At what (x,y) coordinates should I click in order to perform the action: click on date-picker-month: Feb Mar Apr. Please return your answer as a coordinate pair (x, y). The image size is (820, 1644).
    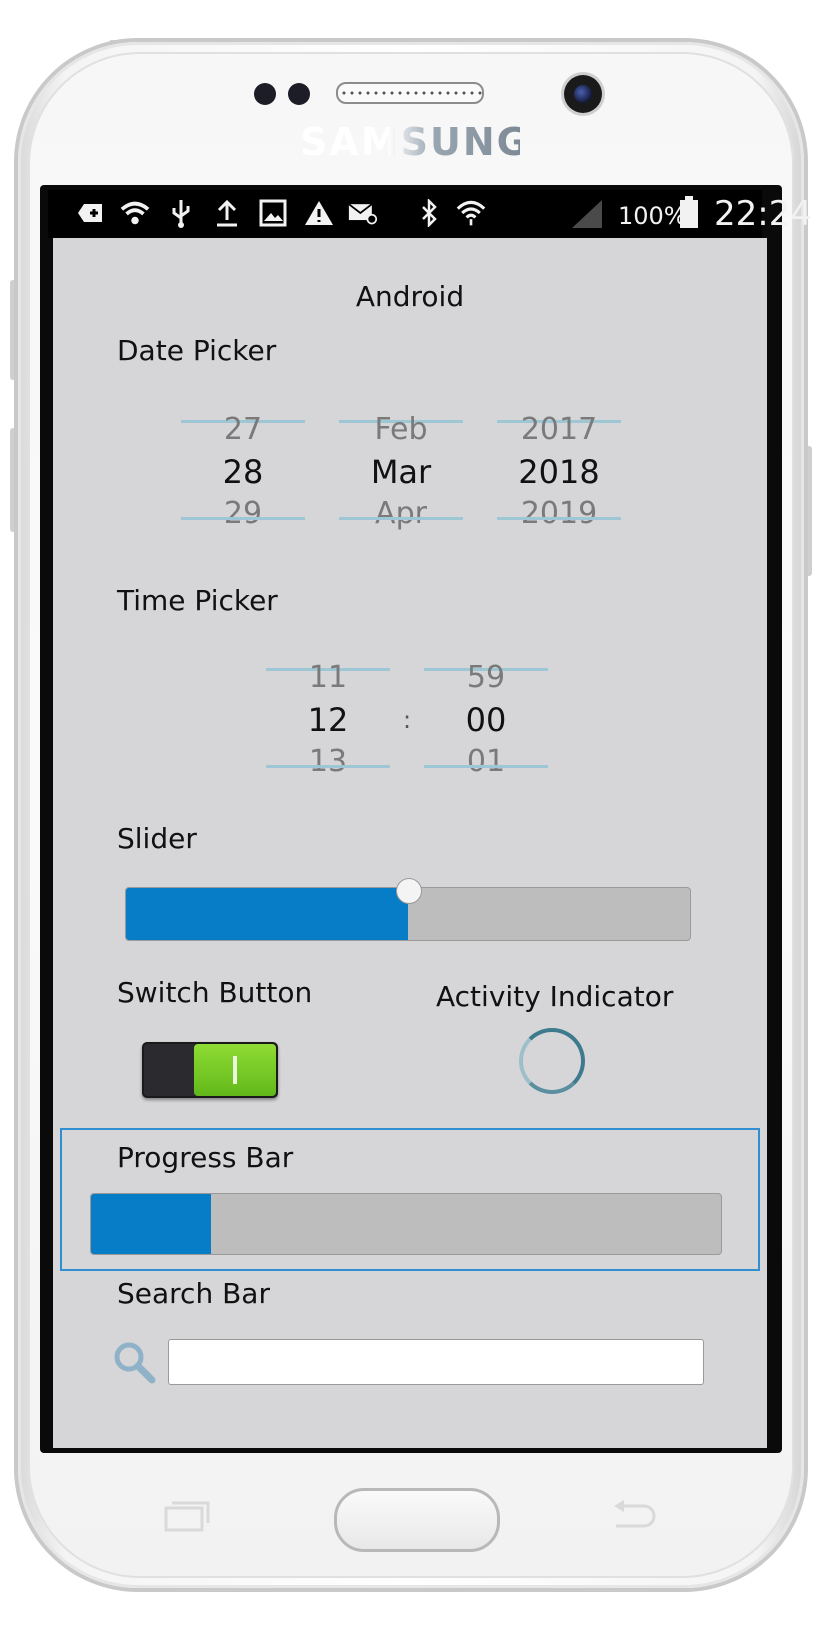
    Looking at the image, I should click on (401, 472).